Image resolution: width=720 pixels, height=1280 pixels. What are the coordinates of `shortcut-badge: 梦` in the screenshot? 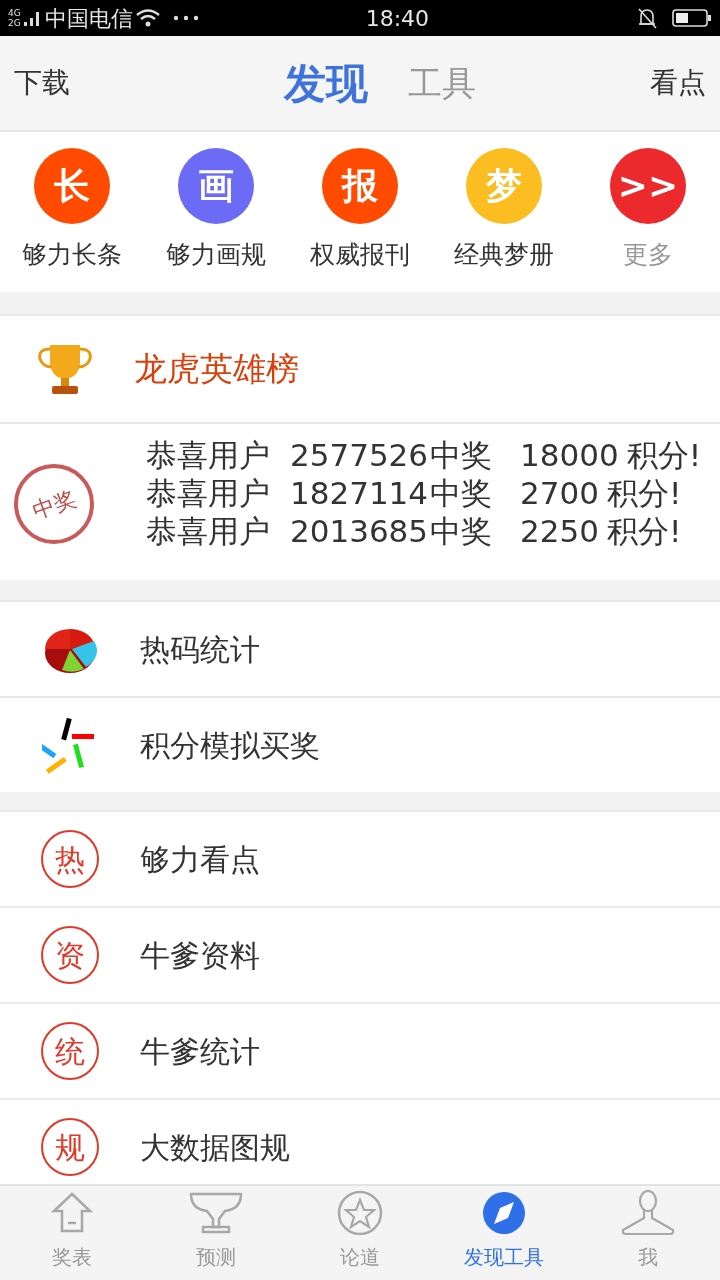 It's located at (504, 186).